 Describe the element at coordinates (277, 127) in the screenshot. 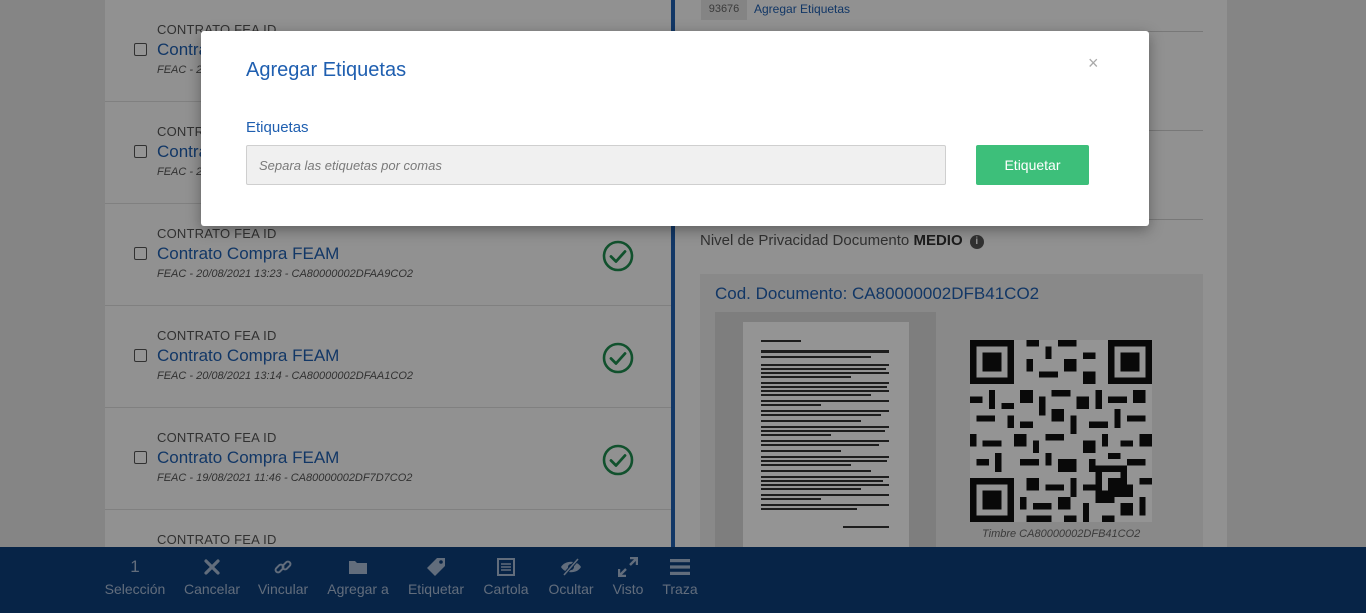

I see `tags-field-label: Etiquetas` at that location.